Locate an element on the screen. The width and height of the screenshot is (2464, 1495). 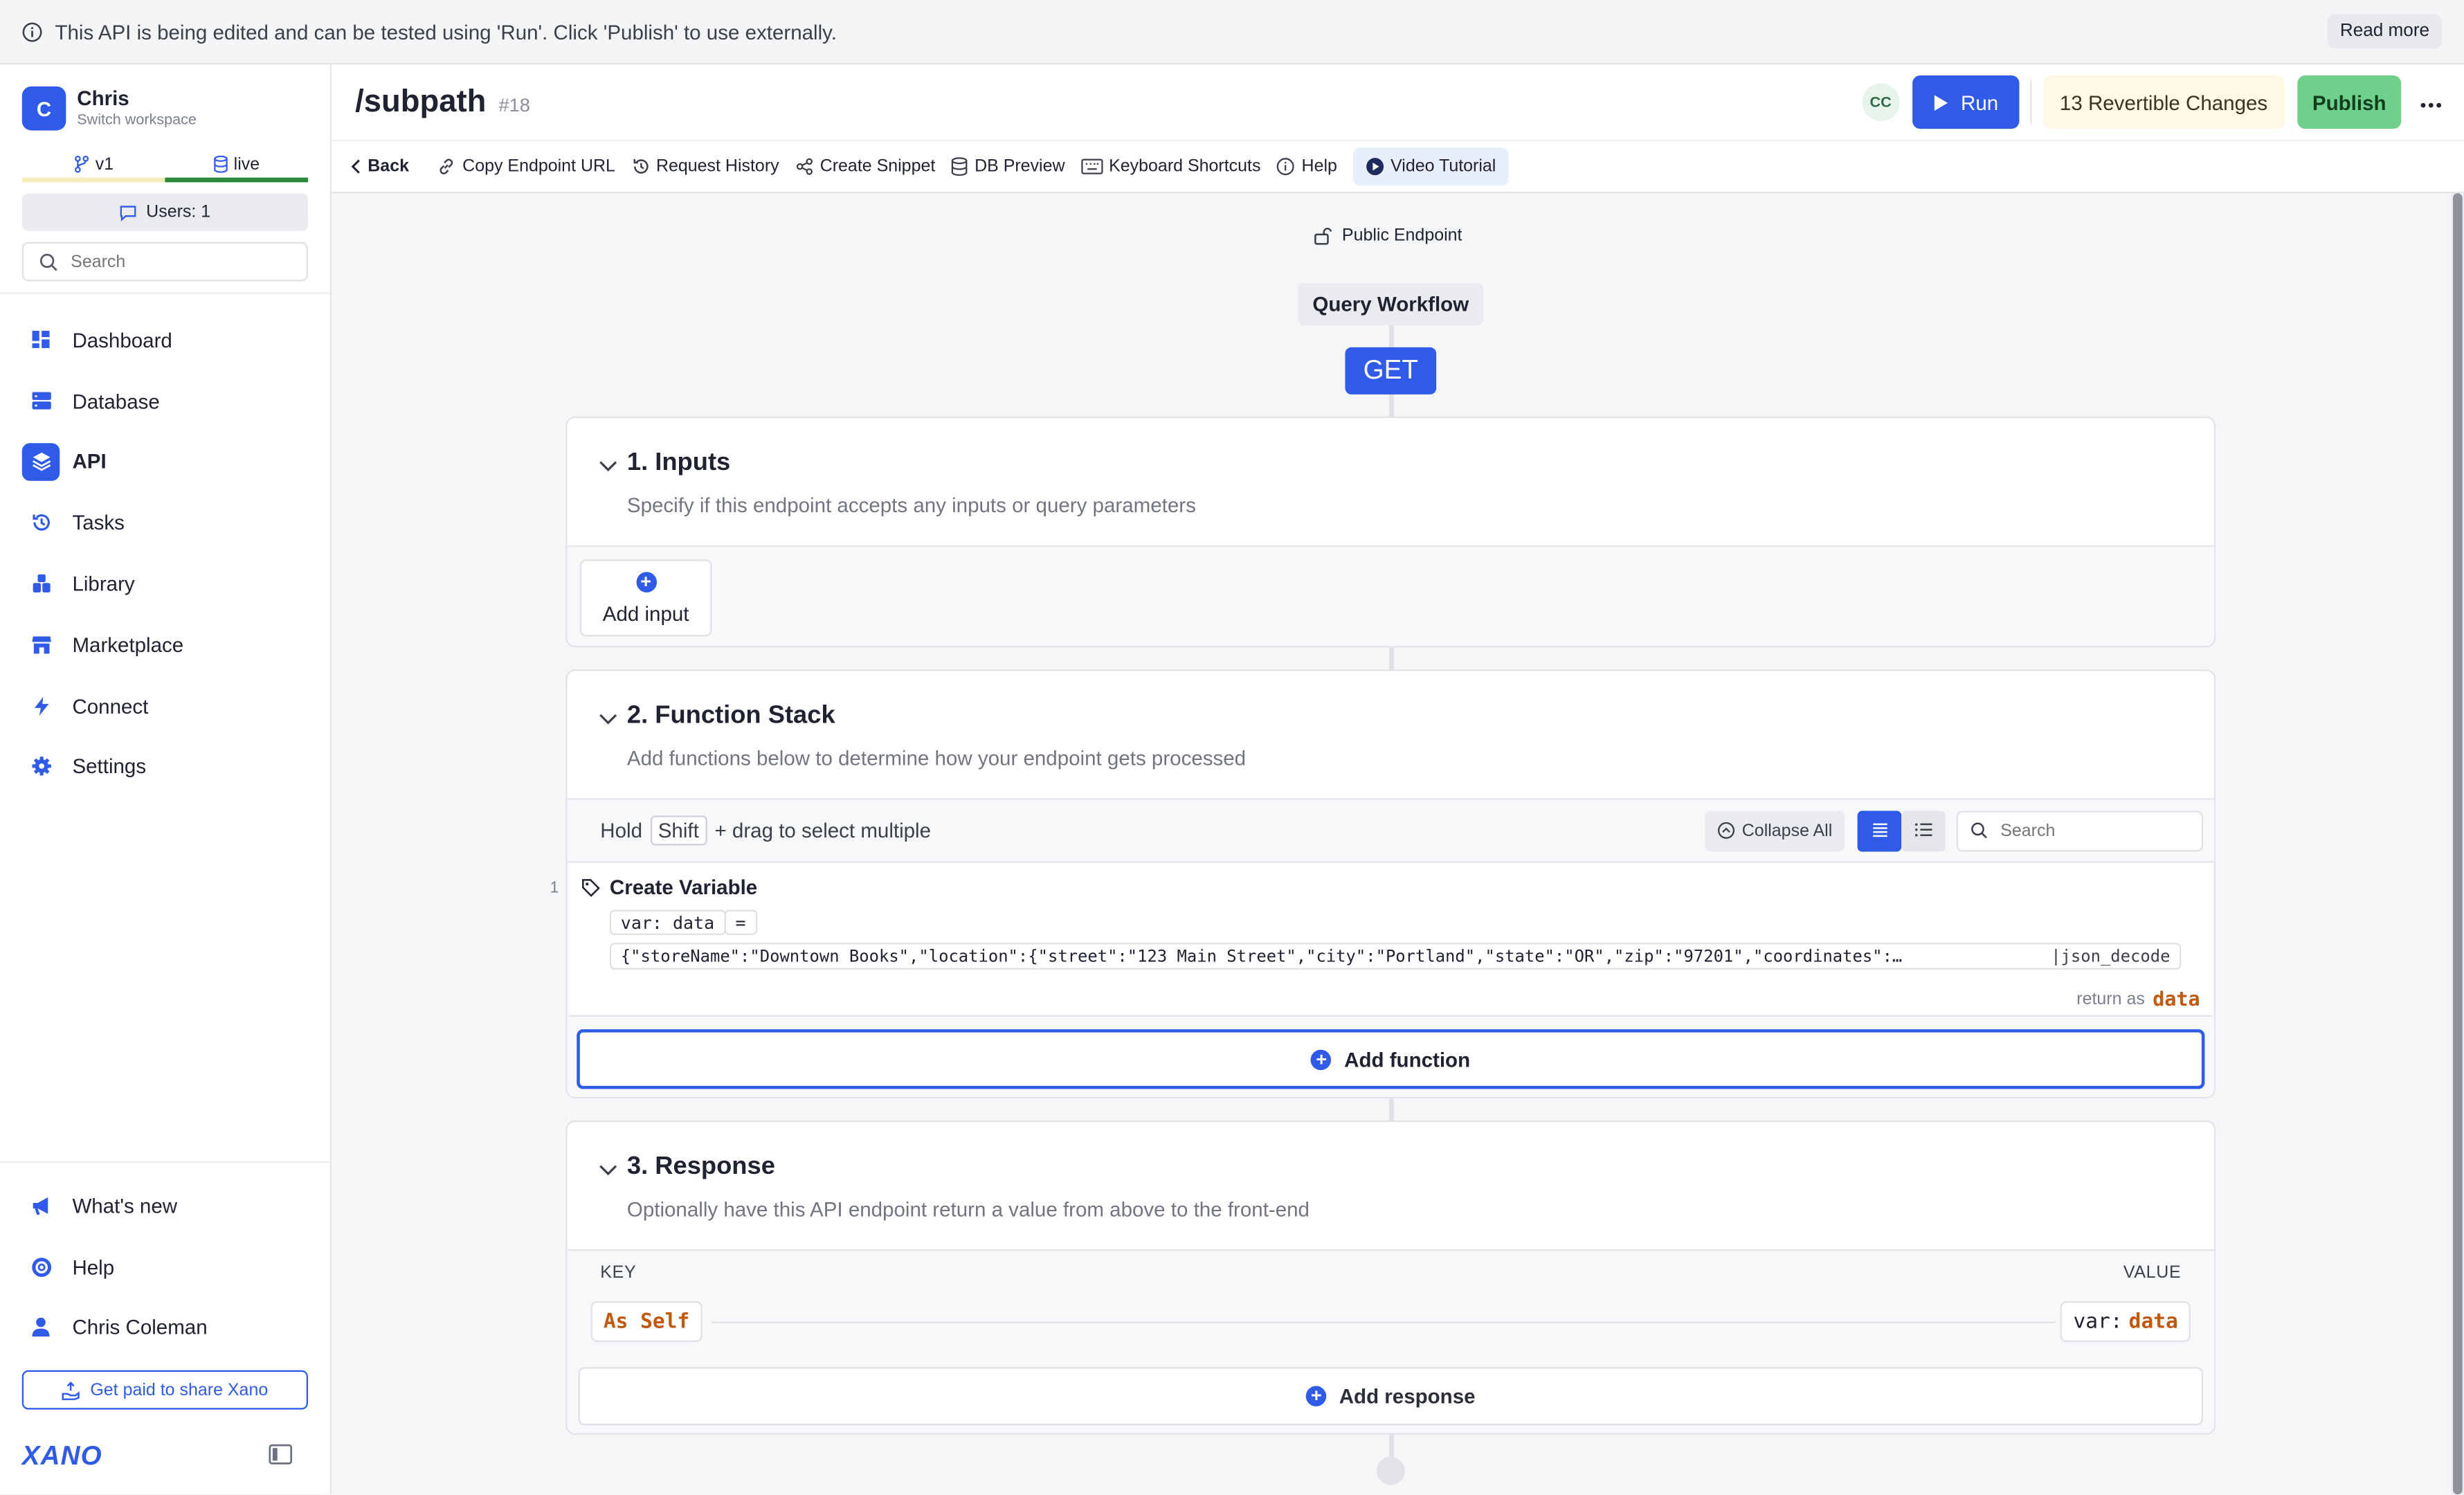
numbered-list-icon is located at coordinates (1923, 830).